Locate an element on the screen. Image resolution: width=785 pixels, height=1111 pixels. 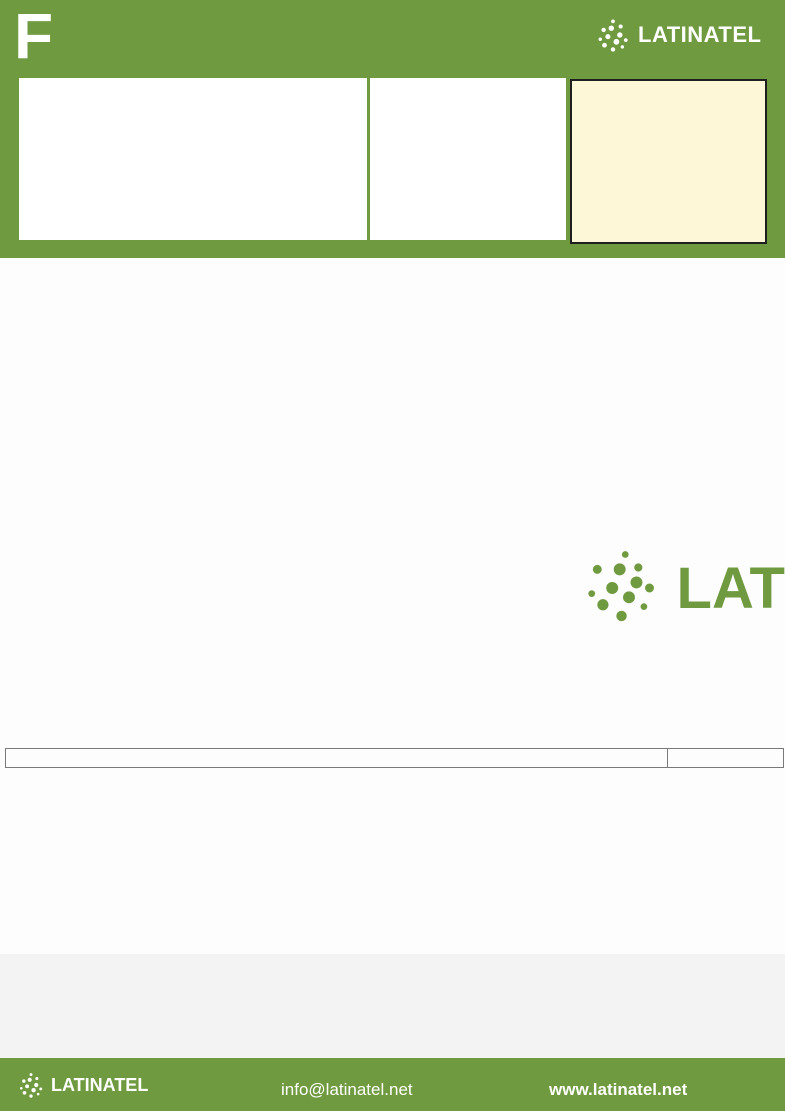
brand-name-partial: LAT is located at coordinates (730, 588).